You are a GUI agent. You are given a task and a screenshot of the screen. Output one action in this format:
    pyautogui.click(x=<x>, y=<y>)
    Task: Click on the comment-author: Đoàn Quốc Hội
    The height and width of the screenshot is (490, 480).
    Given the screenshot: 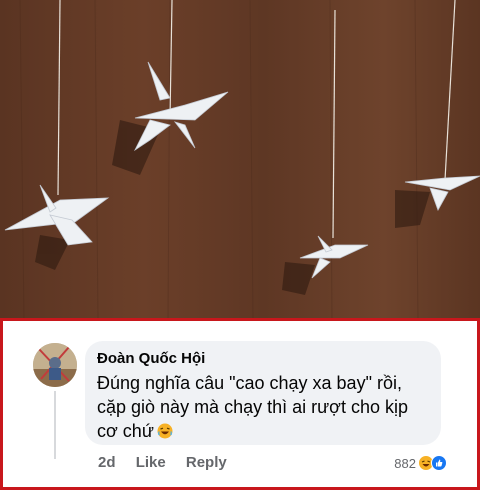 What is the action you would take?
    pyautogui.click(x=263, y=359)
    